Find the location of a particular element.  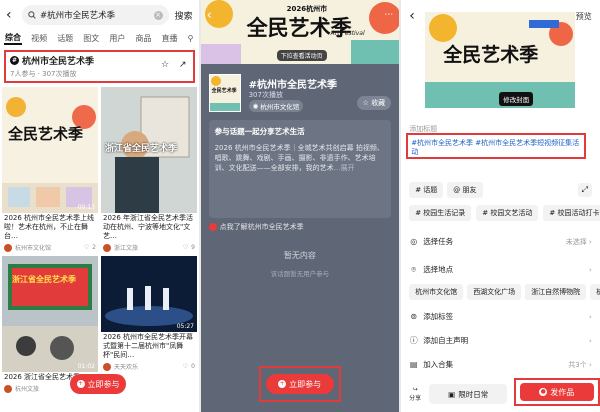

owner-icon: ◉ is located at coordinates (255, 106).